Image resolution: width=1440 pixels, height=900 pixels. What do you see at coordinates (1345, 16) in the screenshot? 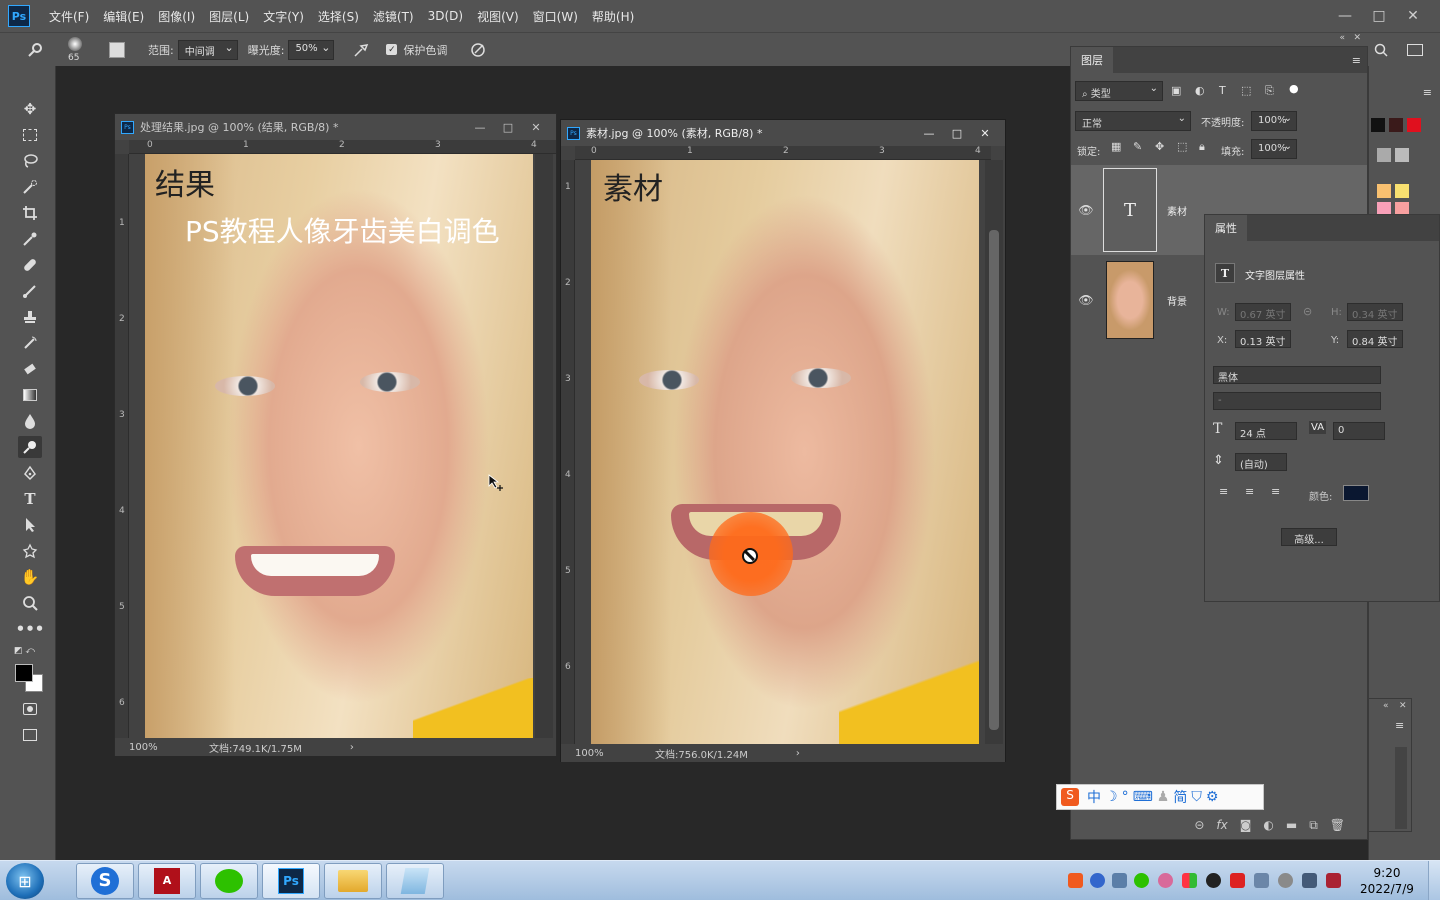
I see `app-minimize-button: —` at bounding box center [1345, 16].